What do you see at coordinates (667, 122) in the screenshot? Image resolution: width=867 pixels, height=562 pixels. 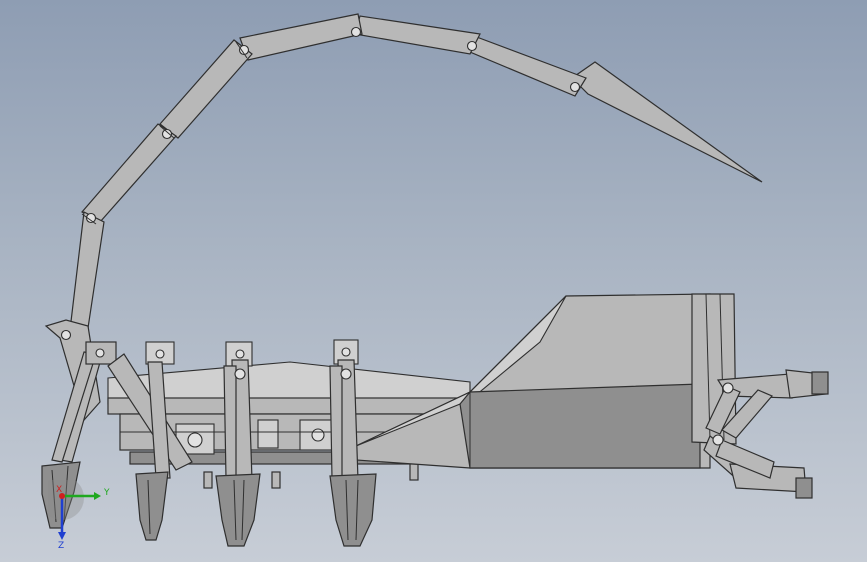 I see `tail-stinger` at bounding box center [667, 122].